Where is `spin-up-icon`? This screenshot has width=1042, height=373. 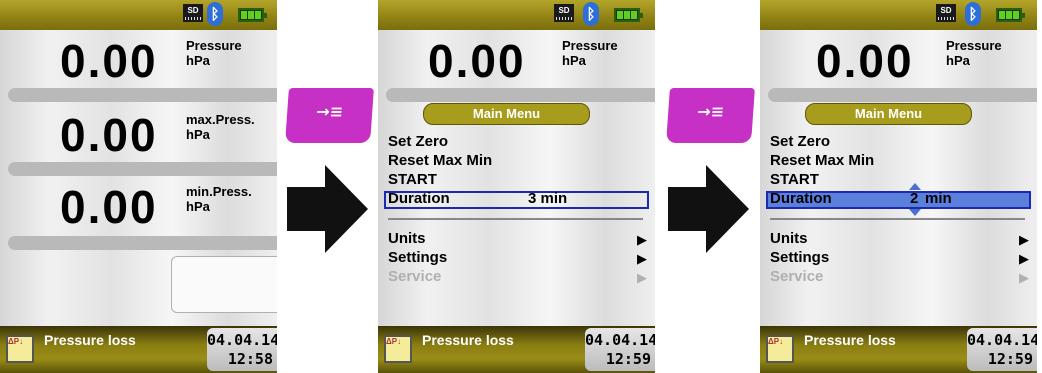 spin-up-icon is located at coordinates (915, 186).